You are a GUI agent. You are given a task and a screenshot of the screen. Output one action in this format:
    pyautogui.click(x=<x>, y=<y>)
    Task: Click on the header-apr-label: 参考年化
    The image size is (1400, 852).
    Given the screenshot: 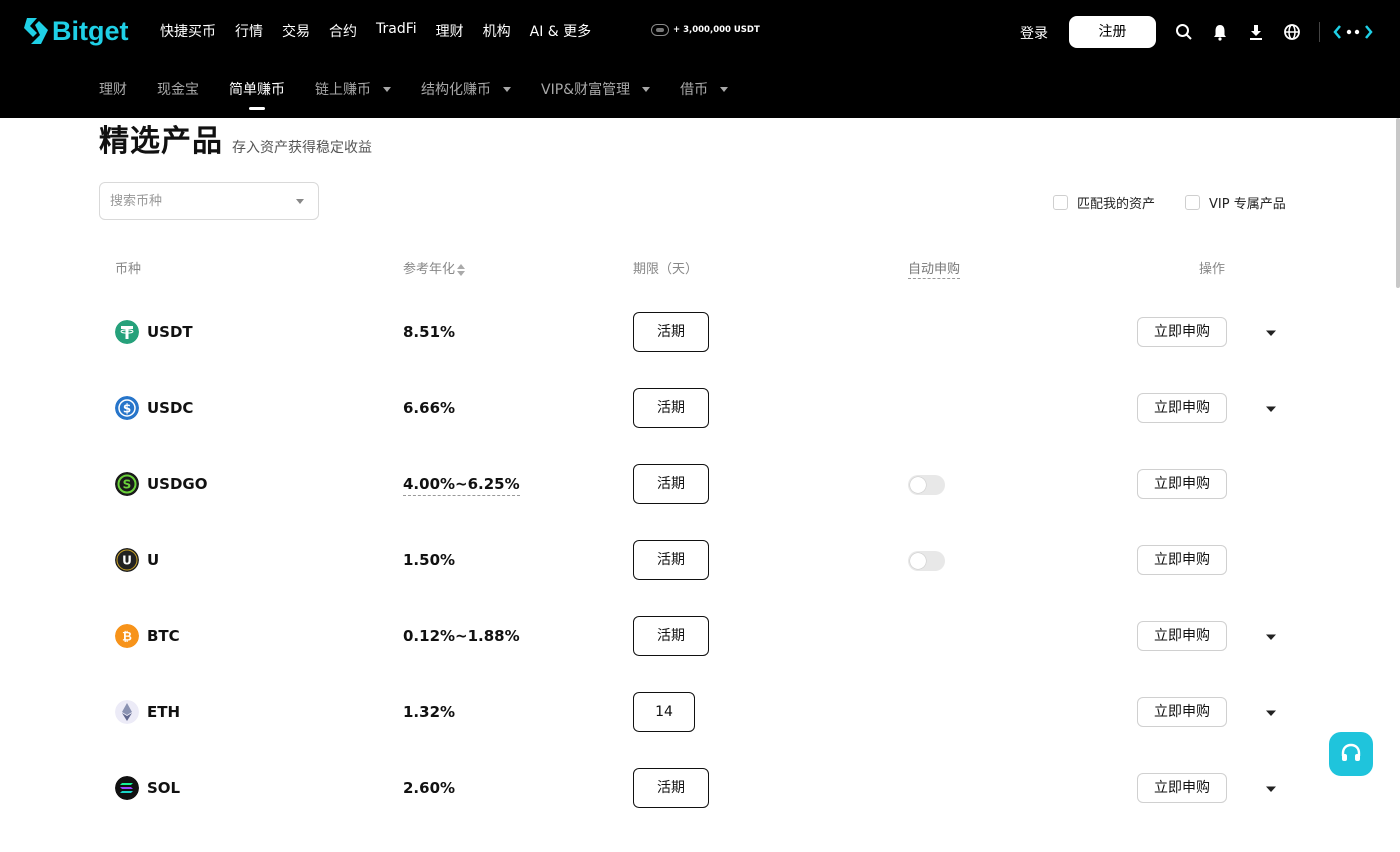 What is the action you would take?
    pyautogui.click(x=429, y=269)
    